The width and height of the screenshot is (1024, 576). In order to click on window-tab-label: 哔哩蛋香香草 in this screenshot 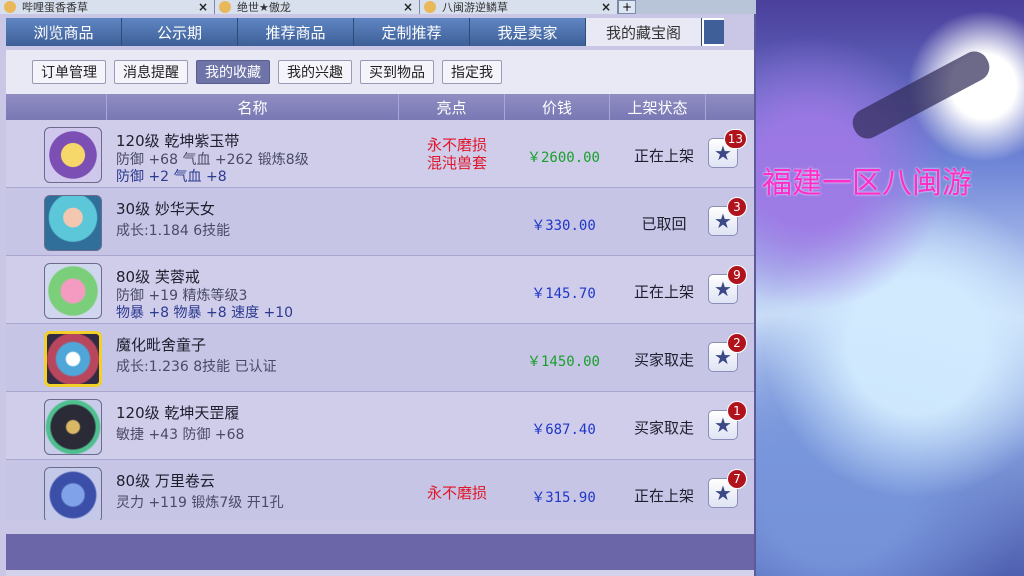, I will do `click(55, 7)`.